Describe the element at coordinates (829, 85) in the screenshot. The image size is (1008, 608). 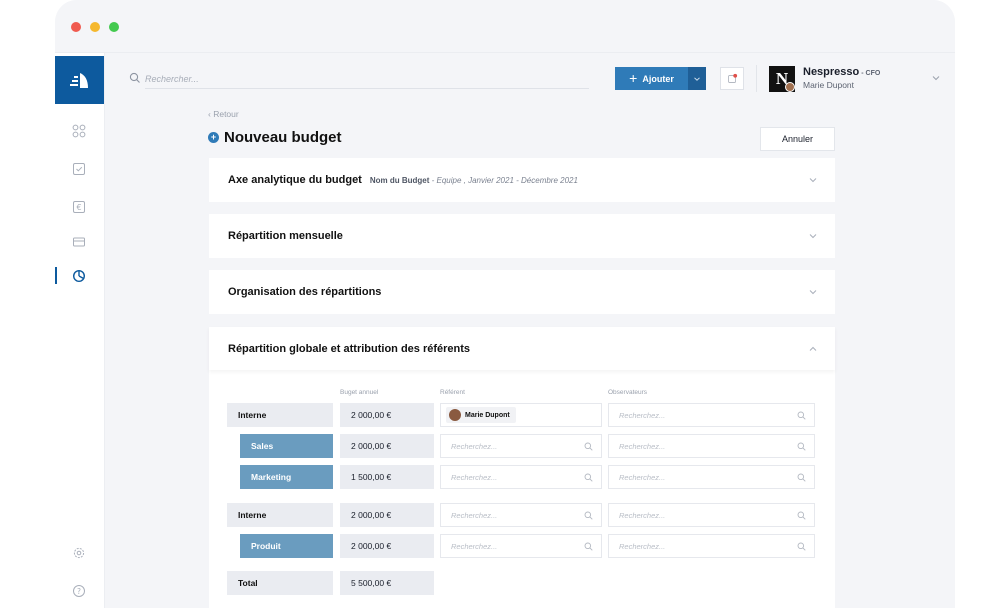
I see `user-name: Marie Dupont` at that location.